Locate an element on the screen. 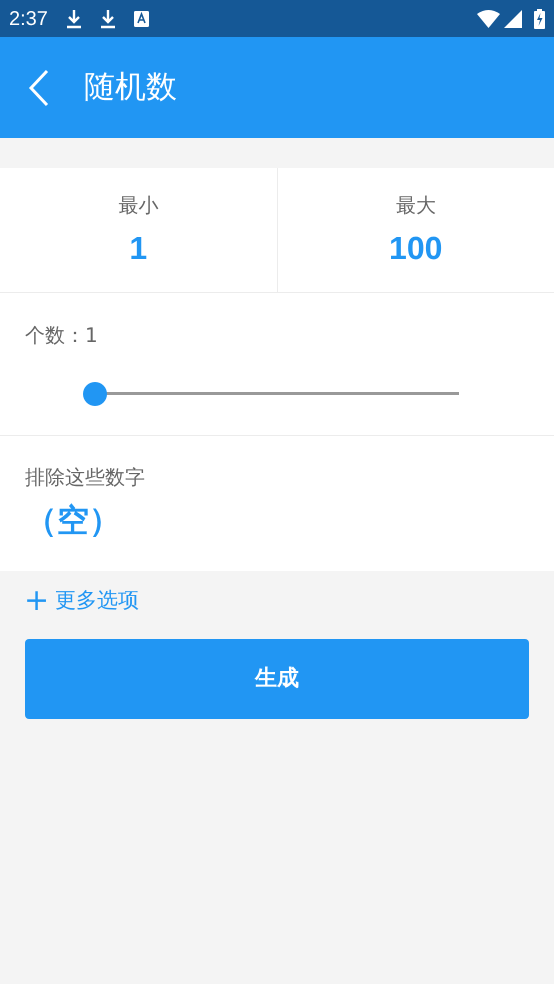  generate-button: 生成 is located at coordinates (277, 678).